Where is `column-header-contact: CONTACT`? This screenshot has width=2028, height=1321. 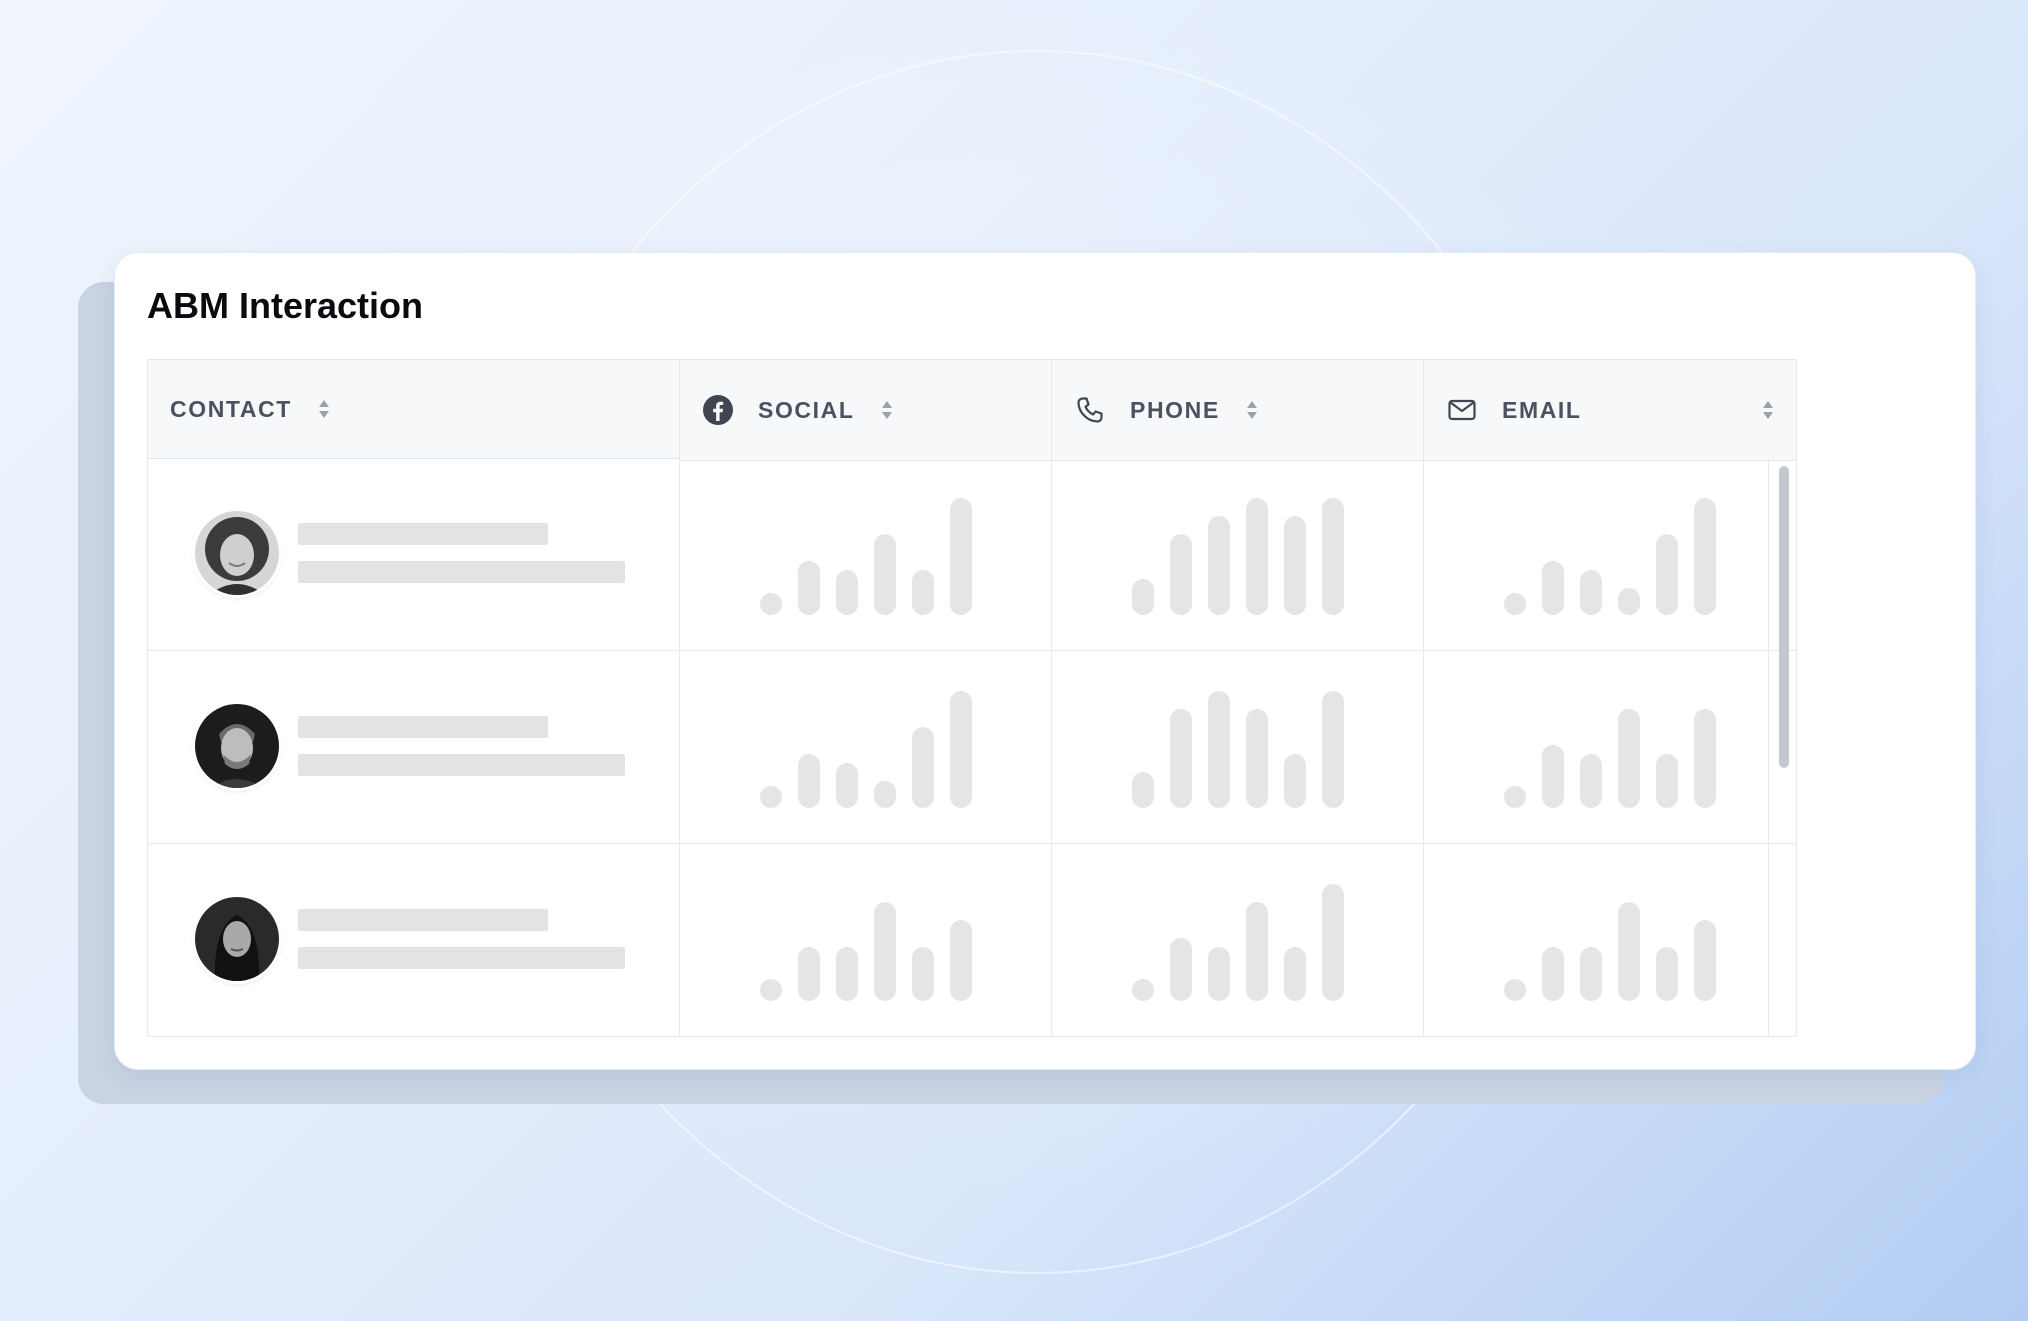
column-header-contact: CONTACT is located at coordinates (414, 409).